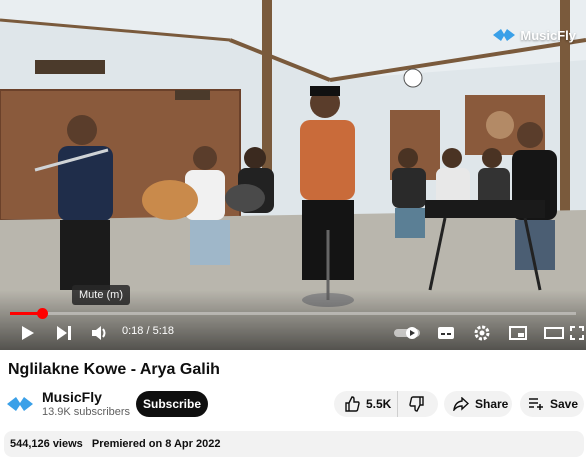 The height and width of the screenshot is (457, 586). I want to click on channel-watermark: MusicFly, so click(534, 35).